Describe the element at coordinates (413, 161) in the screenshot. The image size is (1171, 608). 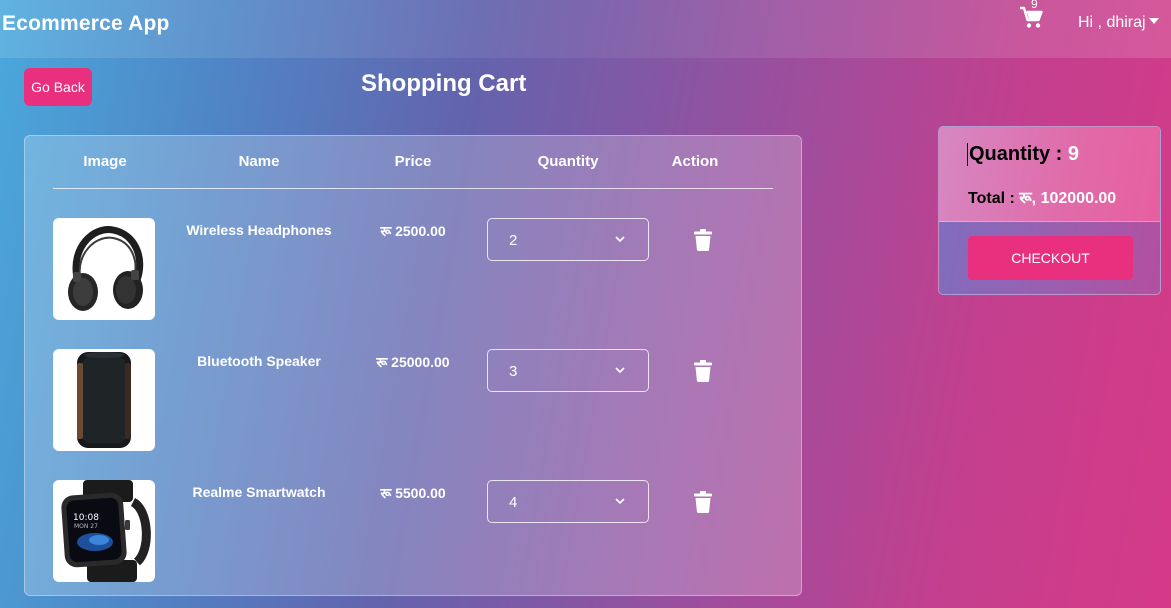
I see `header-price: Price` at that location.